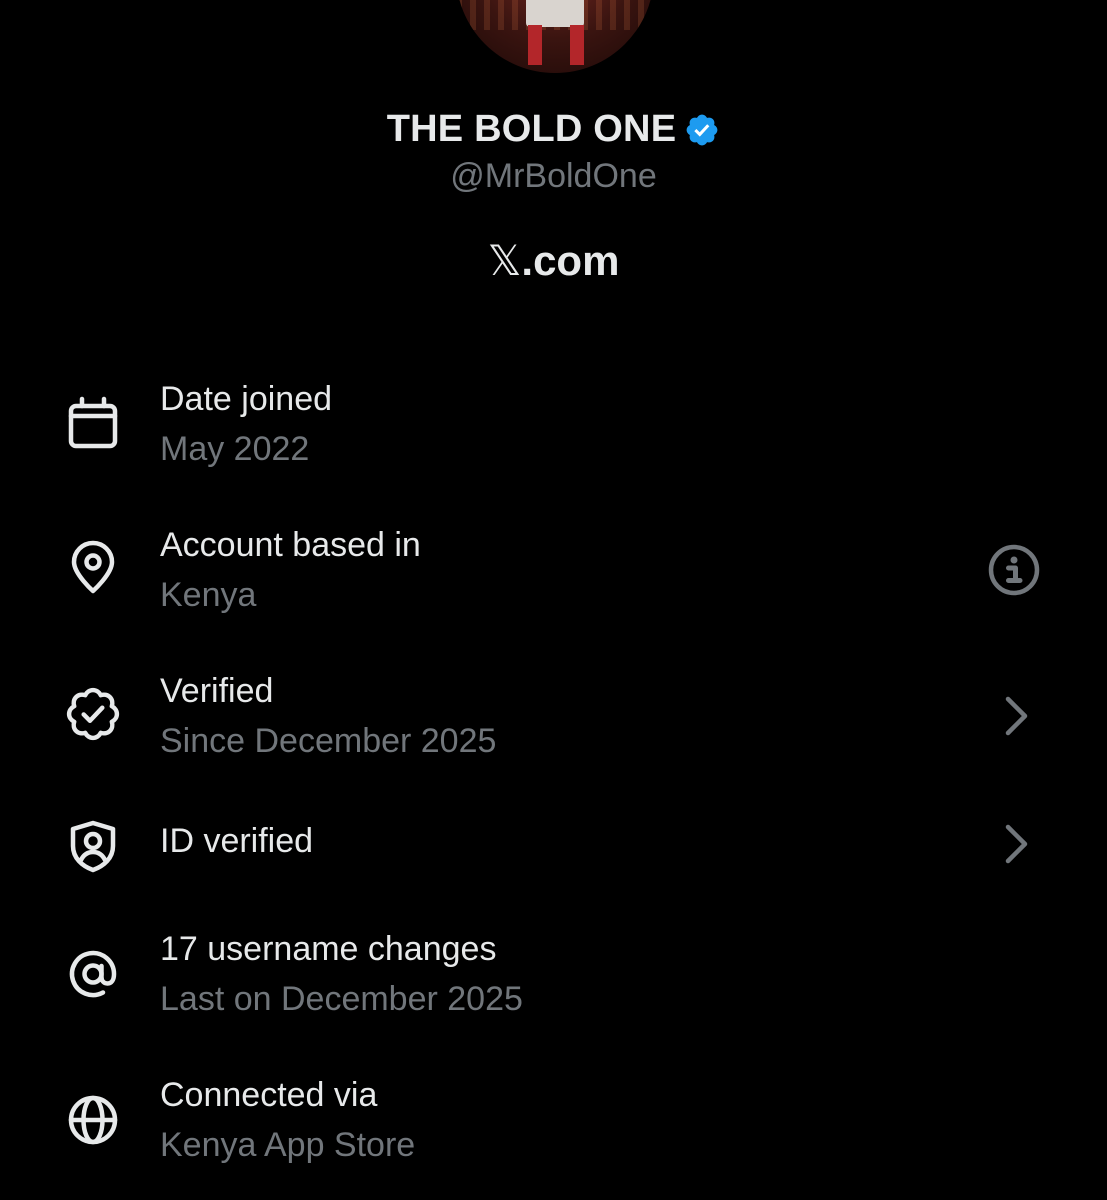 Image resolution: width=1107 pixels, height=1200 pixels. I want to click on site-link: 𝕏.com, so click(553, 260).